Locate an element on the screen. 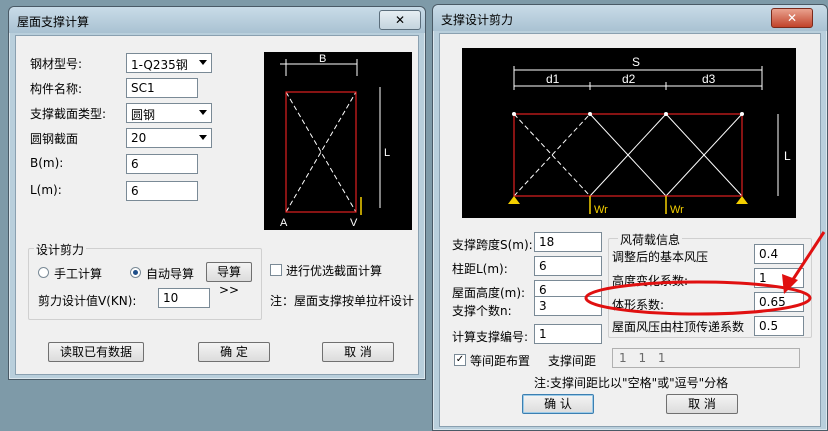 The height and width of the screenshot is (431, 828). a-symbol: A is located at coordinates (284, 223).